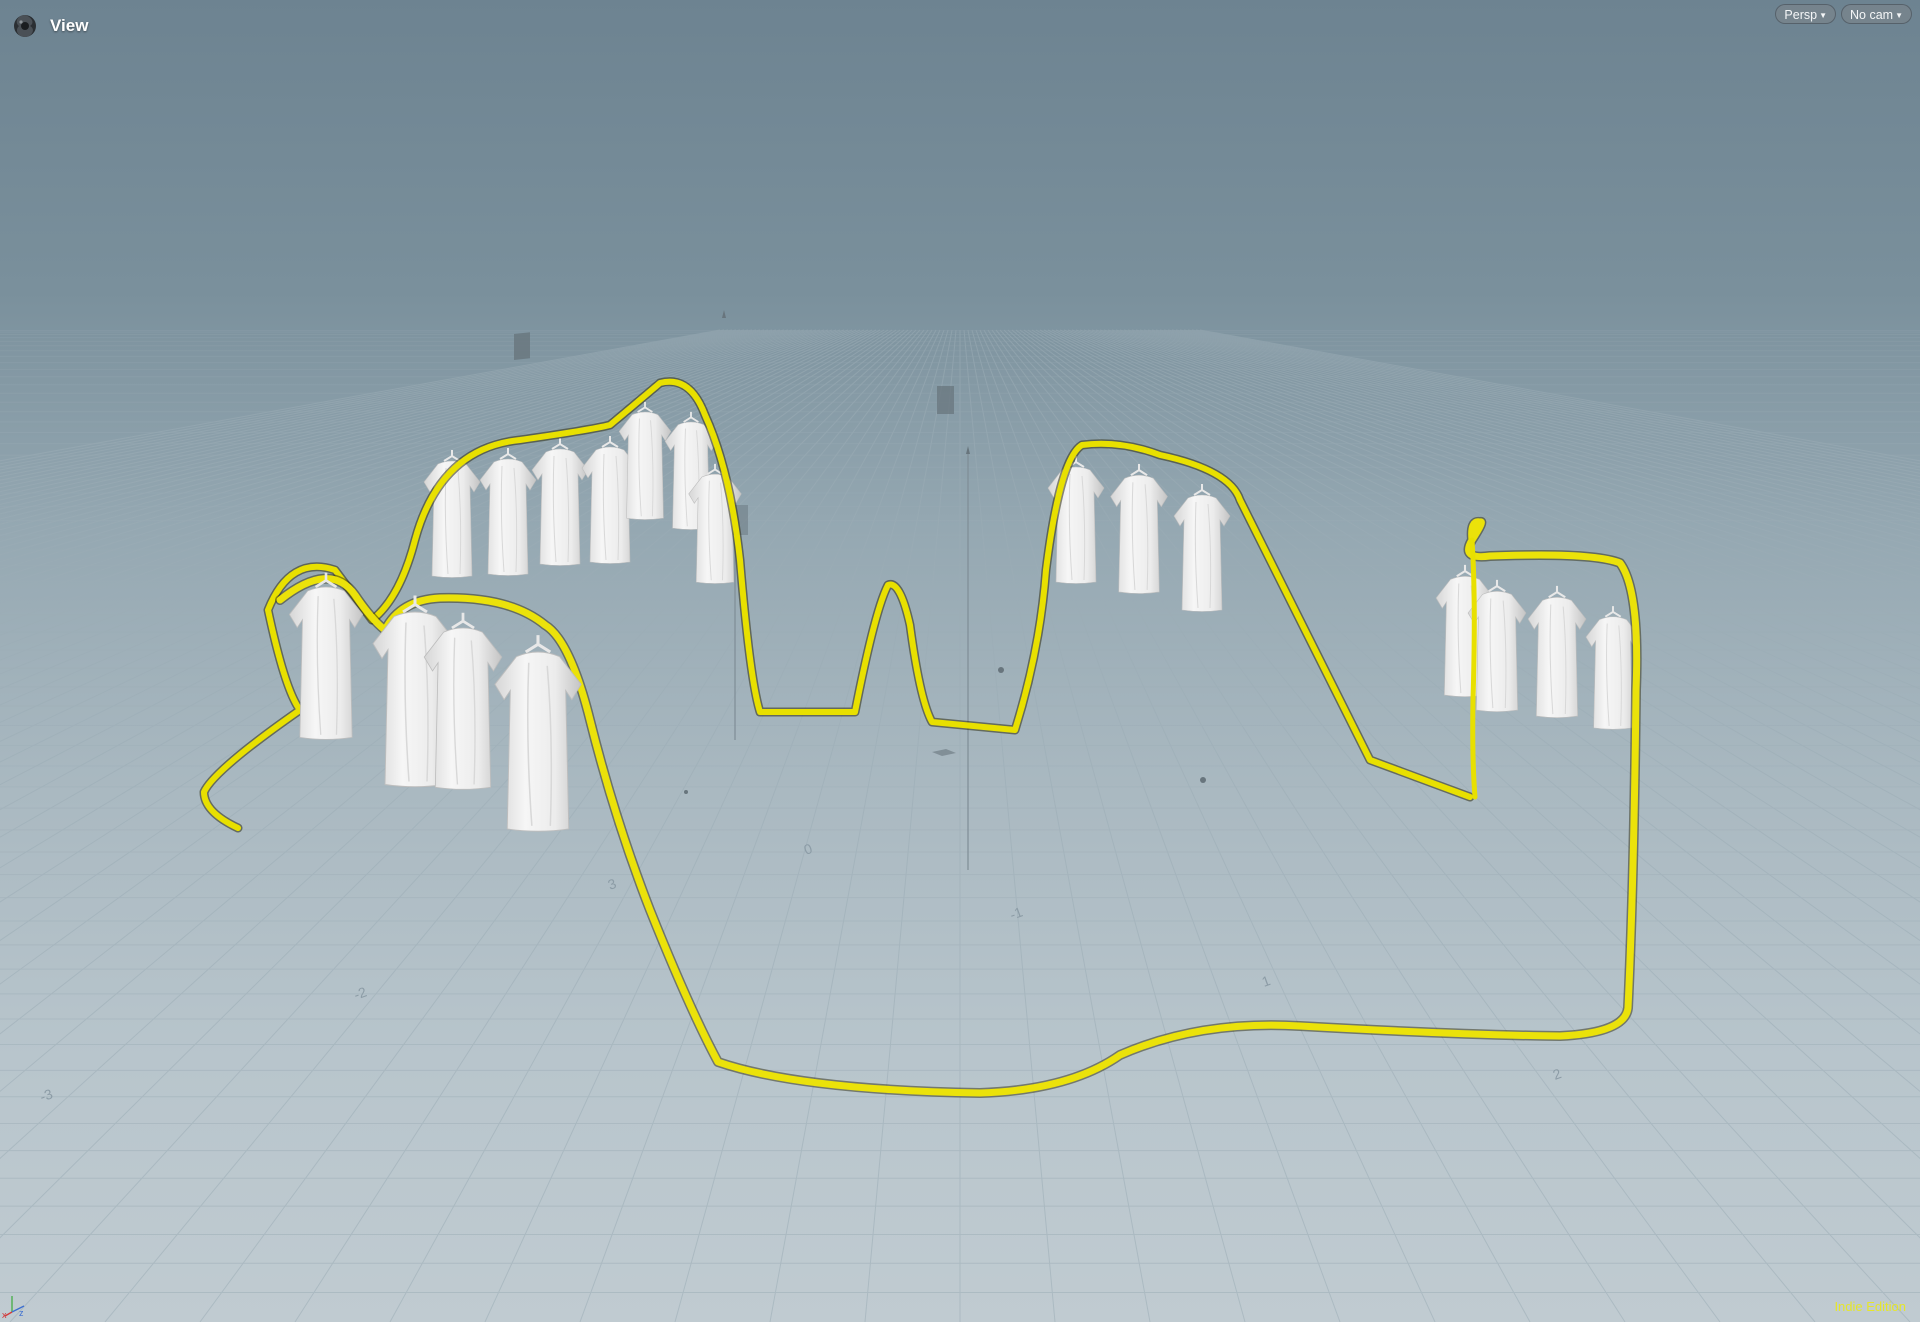 Image resolution: width=1920 pixels, height=1322 pixels. Describe the element at coordinates (1801, 15) in the screenshot. I see `projection-label: Persp` at that location.